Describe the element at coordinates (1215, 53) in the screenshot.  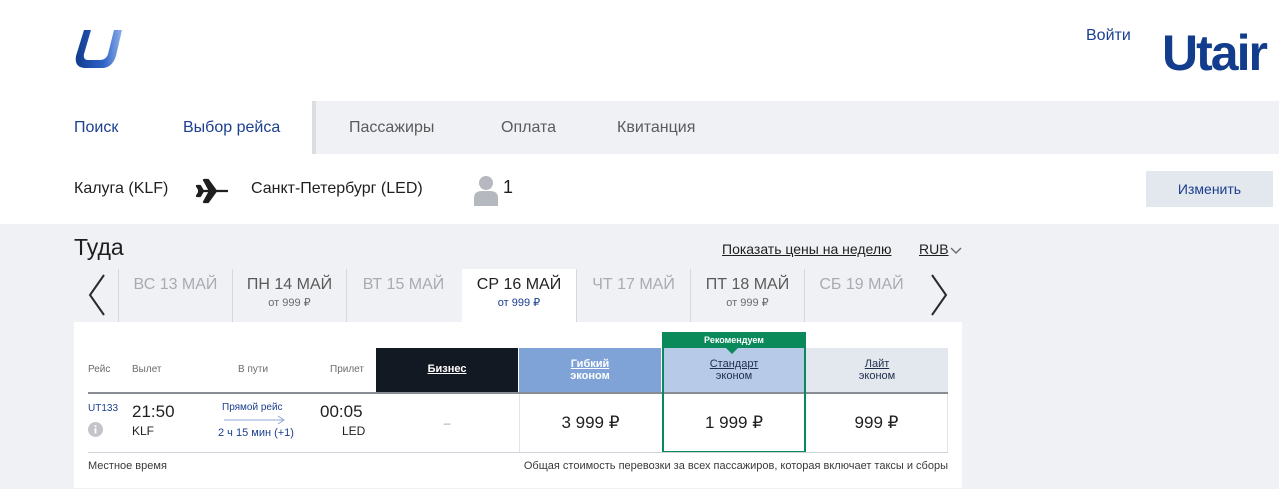
I see `brand-logo: Utair` at that location.